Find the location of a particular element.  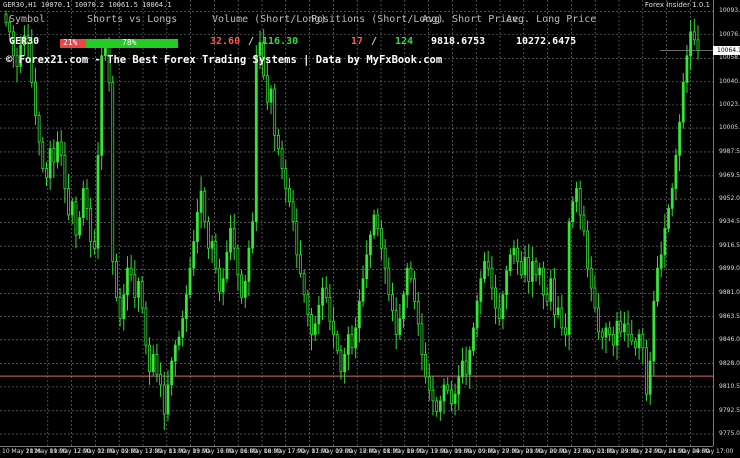

avg-long-price: 10272.6475 is located at coordinates (546, 41).